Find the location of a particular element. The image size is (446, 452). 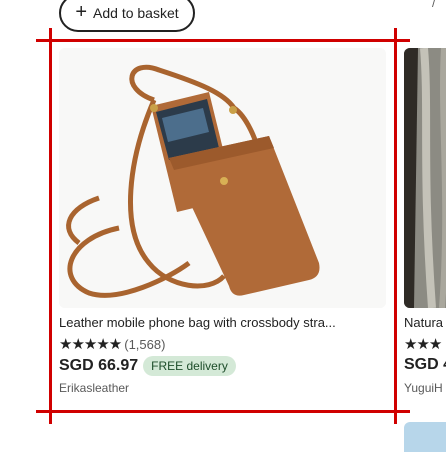

next-row-thumbnail is located at coordinates (425, 437).